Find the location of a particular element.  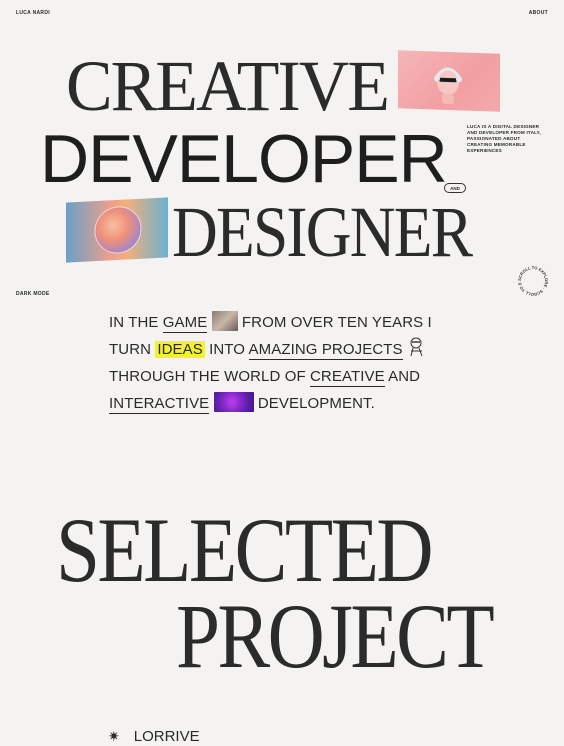

hero-title-creative: CREATIVE is located at coordinates (228, 86).